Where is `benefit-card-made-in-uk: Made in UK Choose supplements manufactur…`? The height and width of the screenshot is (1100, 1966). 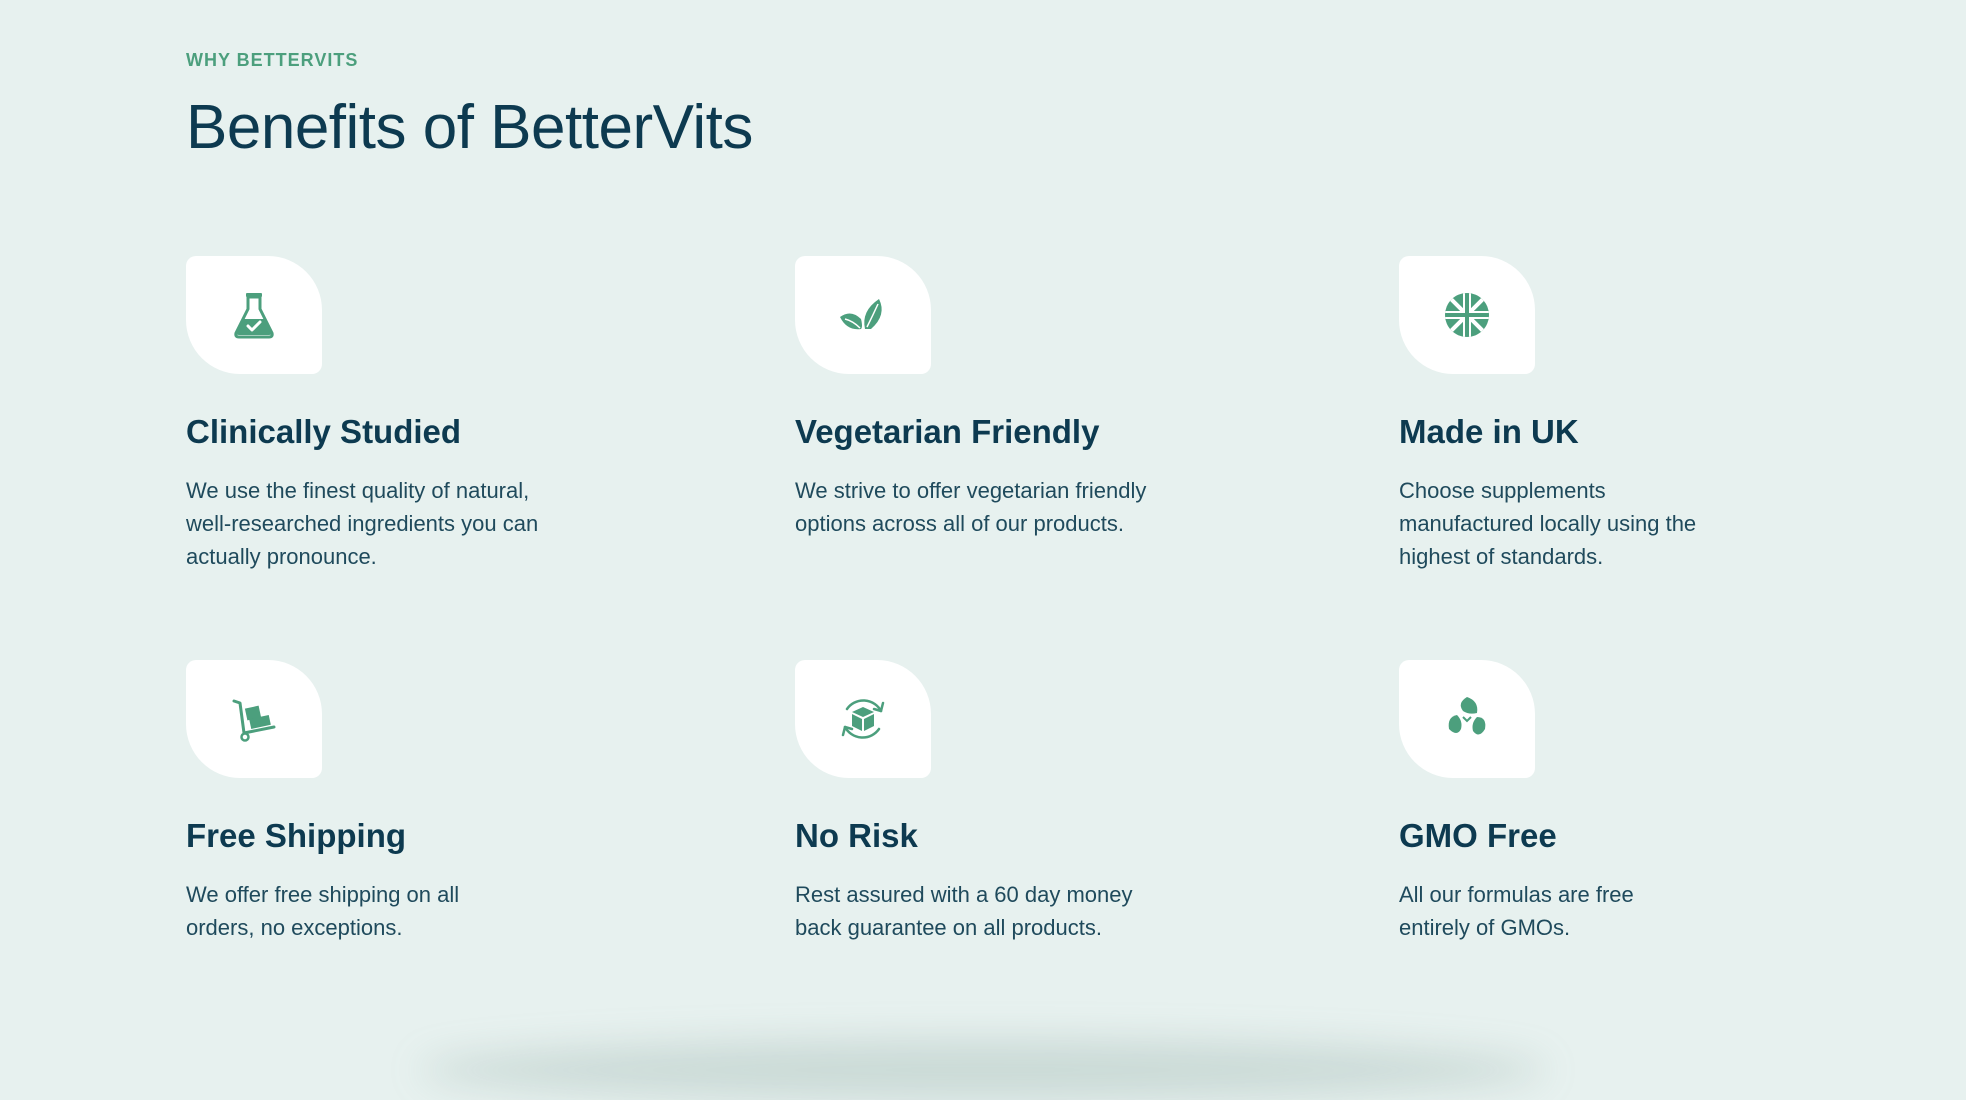 benefit-card-made-in-uk: Made in UK Choose supplements manufactur… is located at coordinates (1609, 414).